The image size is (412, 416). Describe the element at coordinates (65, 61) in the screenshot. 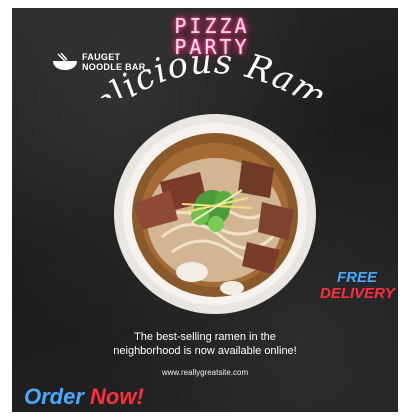

I see `noodle-bowl-icon` at that location.